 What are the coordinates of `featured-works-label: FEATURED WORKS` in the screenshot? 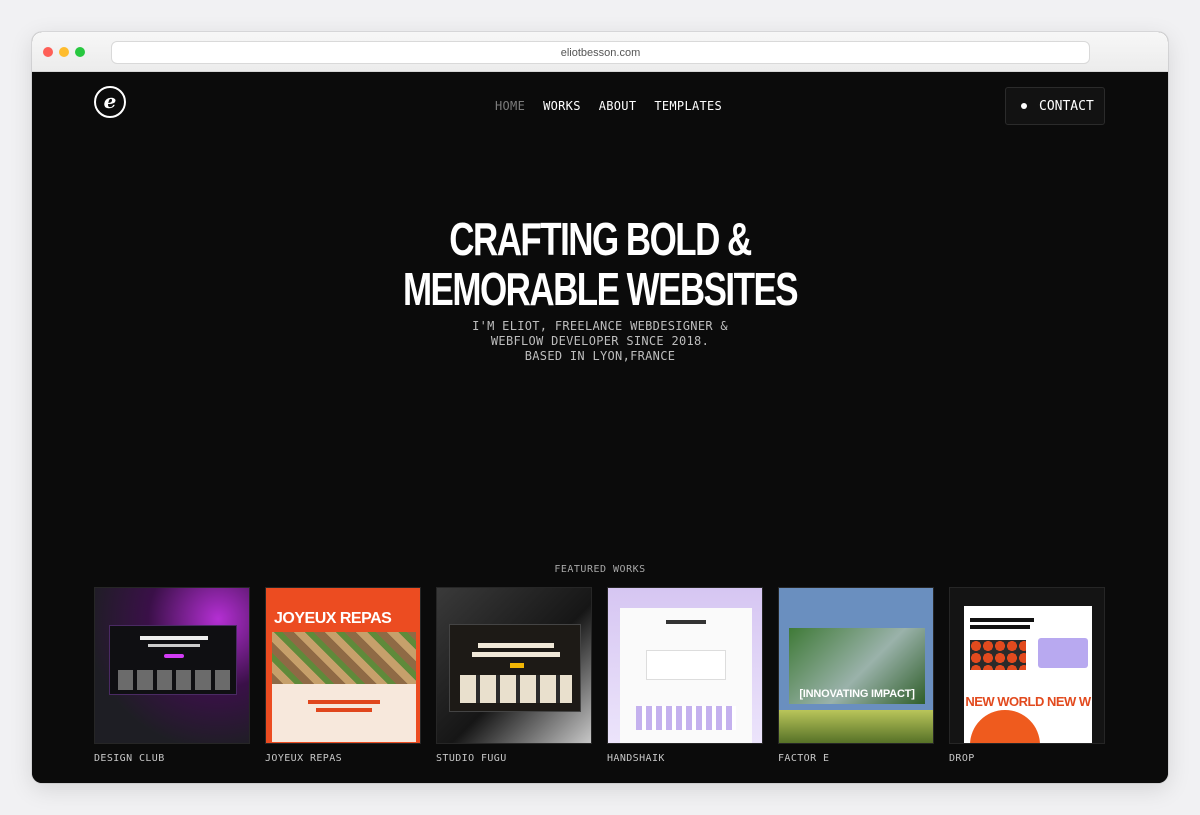 It's located at (600, 569).